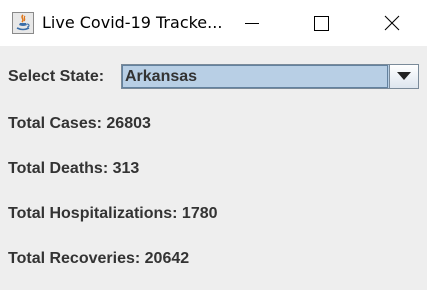  I want to click on java-icon, so click(23, 23).